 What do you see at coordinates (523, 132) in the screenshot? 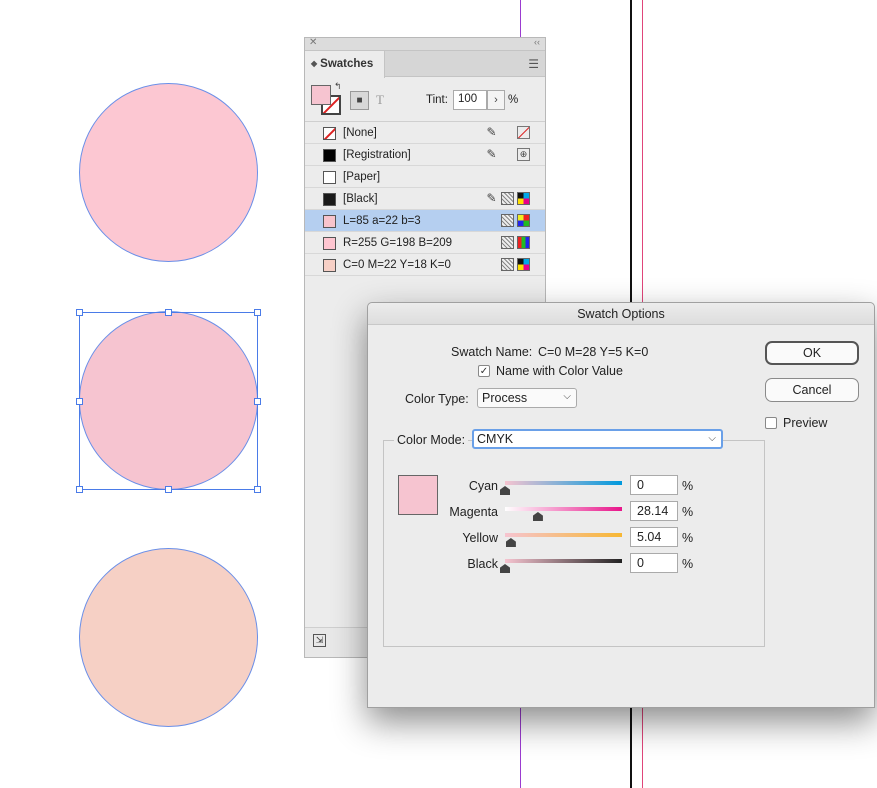
I see `none-color-icon` at bounding box center [523, 132].